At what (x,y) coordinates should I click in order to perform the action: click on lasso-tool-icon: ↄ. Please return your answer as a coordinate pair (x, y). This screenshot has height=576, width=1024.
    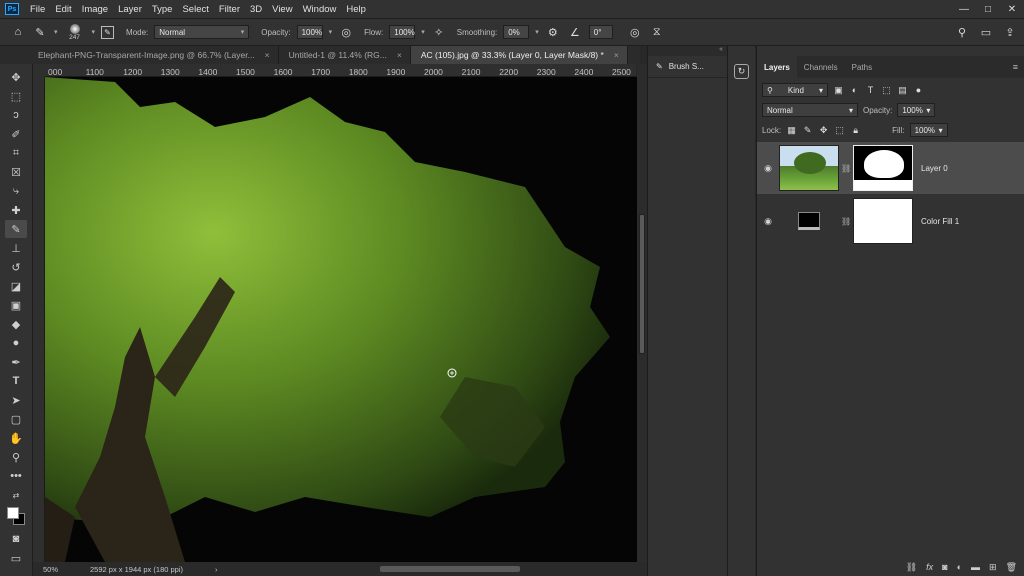
    Looking at the image, I should click on (16, 115).